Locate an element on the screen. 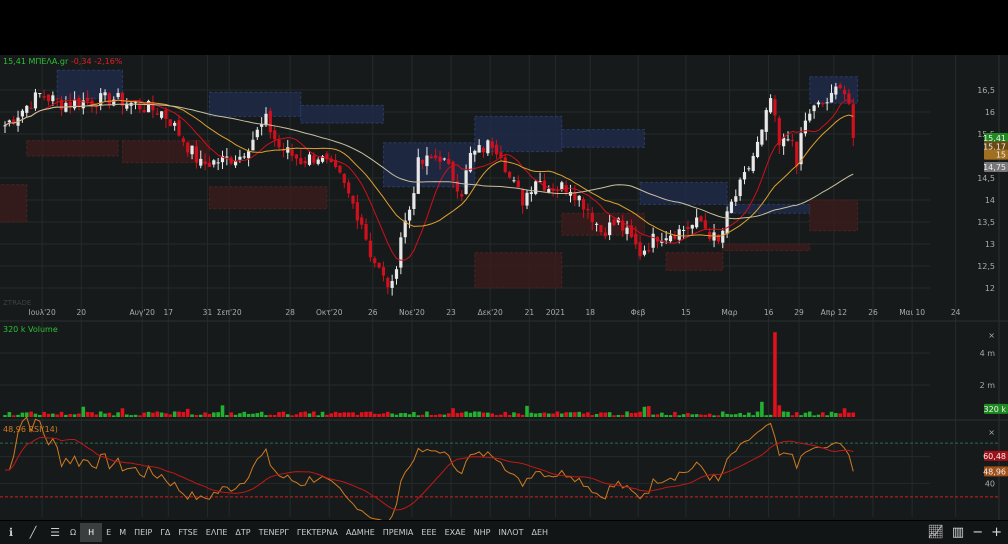 The height and width of the screenshot is (544, 1008). symbol-tab: ΓΕΚΤΕΡΝΑ is located at coordinates (317, 532).